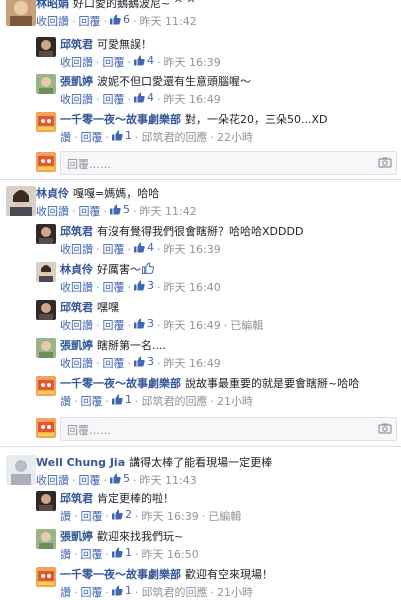 The height and width of the screenshot is (600, 401). I want to click on like-count: 2, so click(122, 514).